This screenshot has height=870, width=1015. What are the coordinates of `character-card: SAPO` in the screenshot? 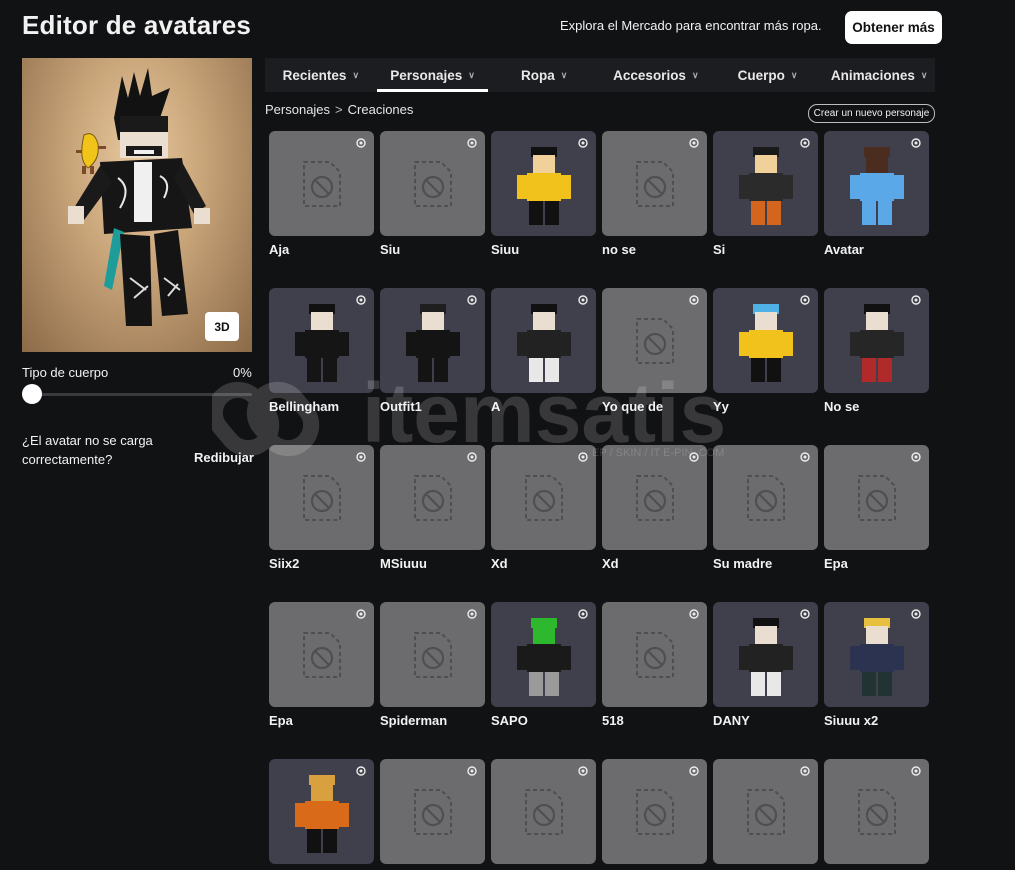 It's located at (543, 665).